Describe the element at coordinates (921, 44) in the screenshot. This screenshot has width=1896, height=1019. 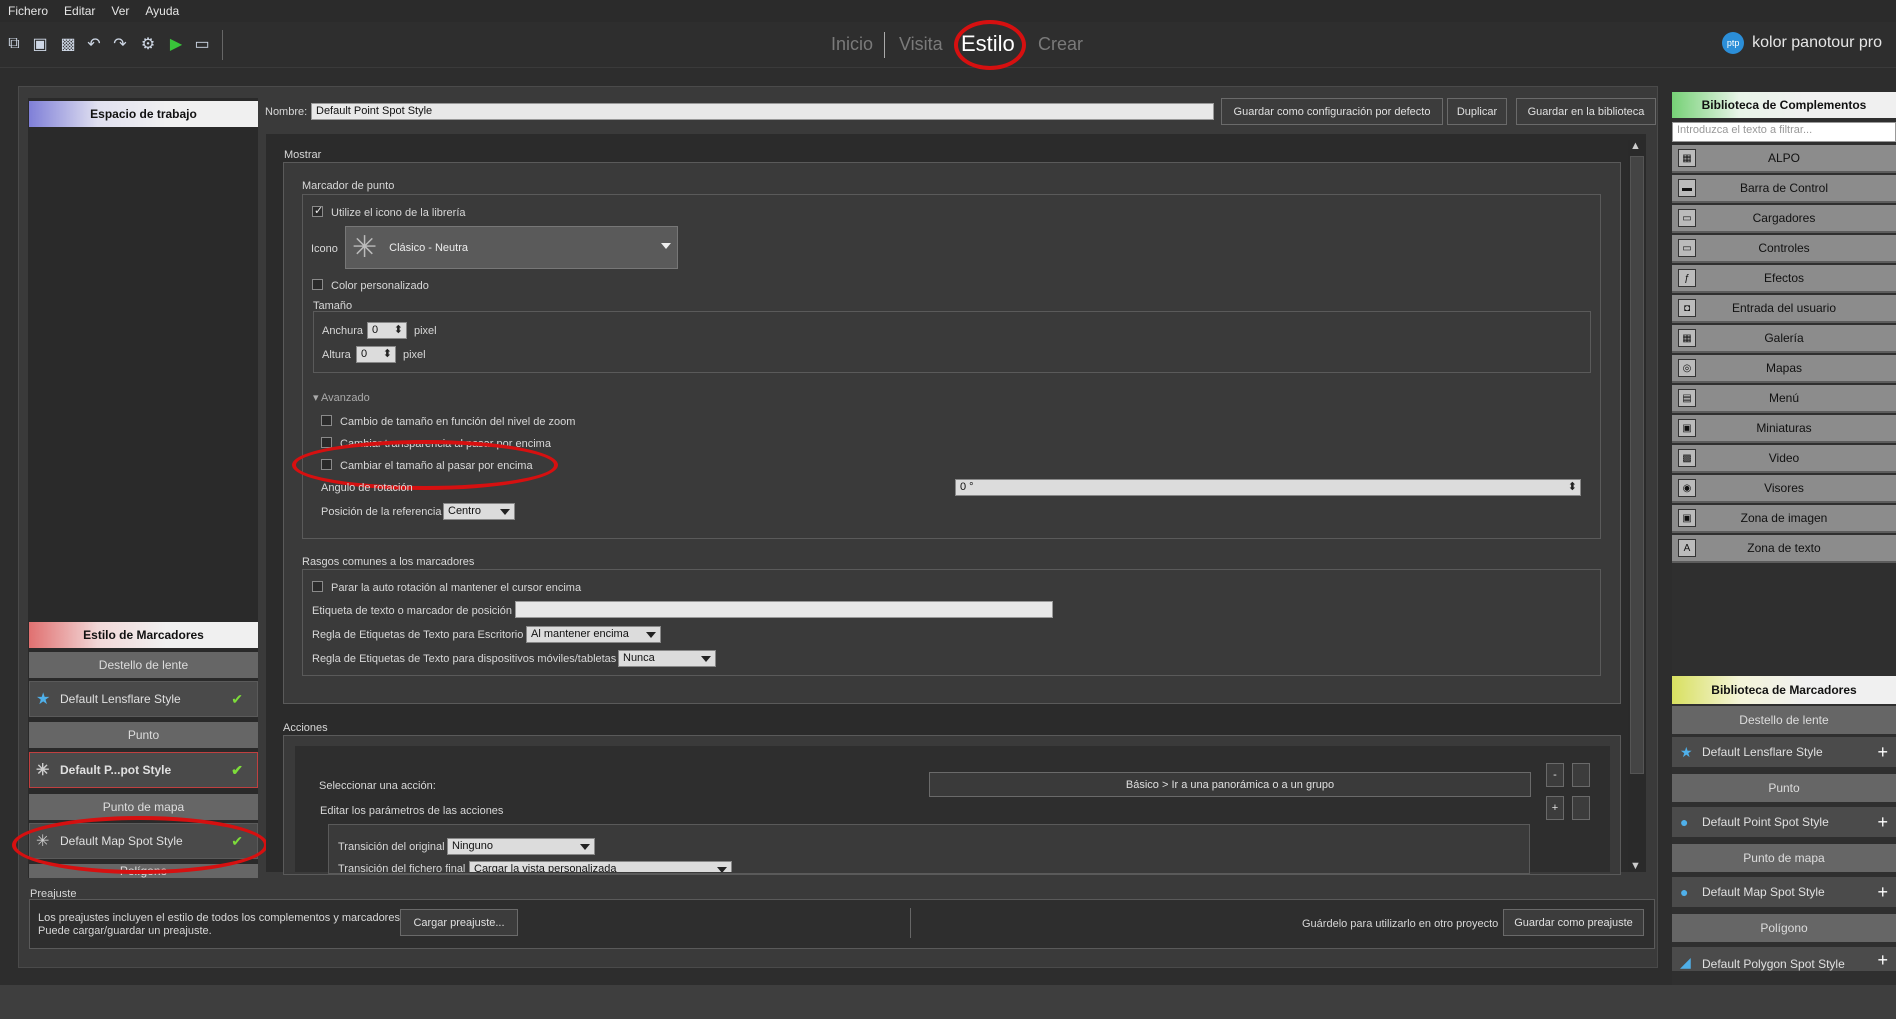
I see `tab-visita: Visita` at that location.